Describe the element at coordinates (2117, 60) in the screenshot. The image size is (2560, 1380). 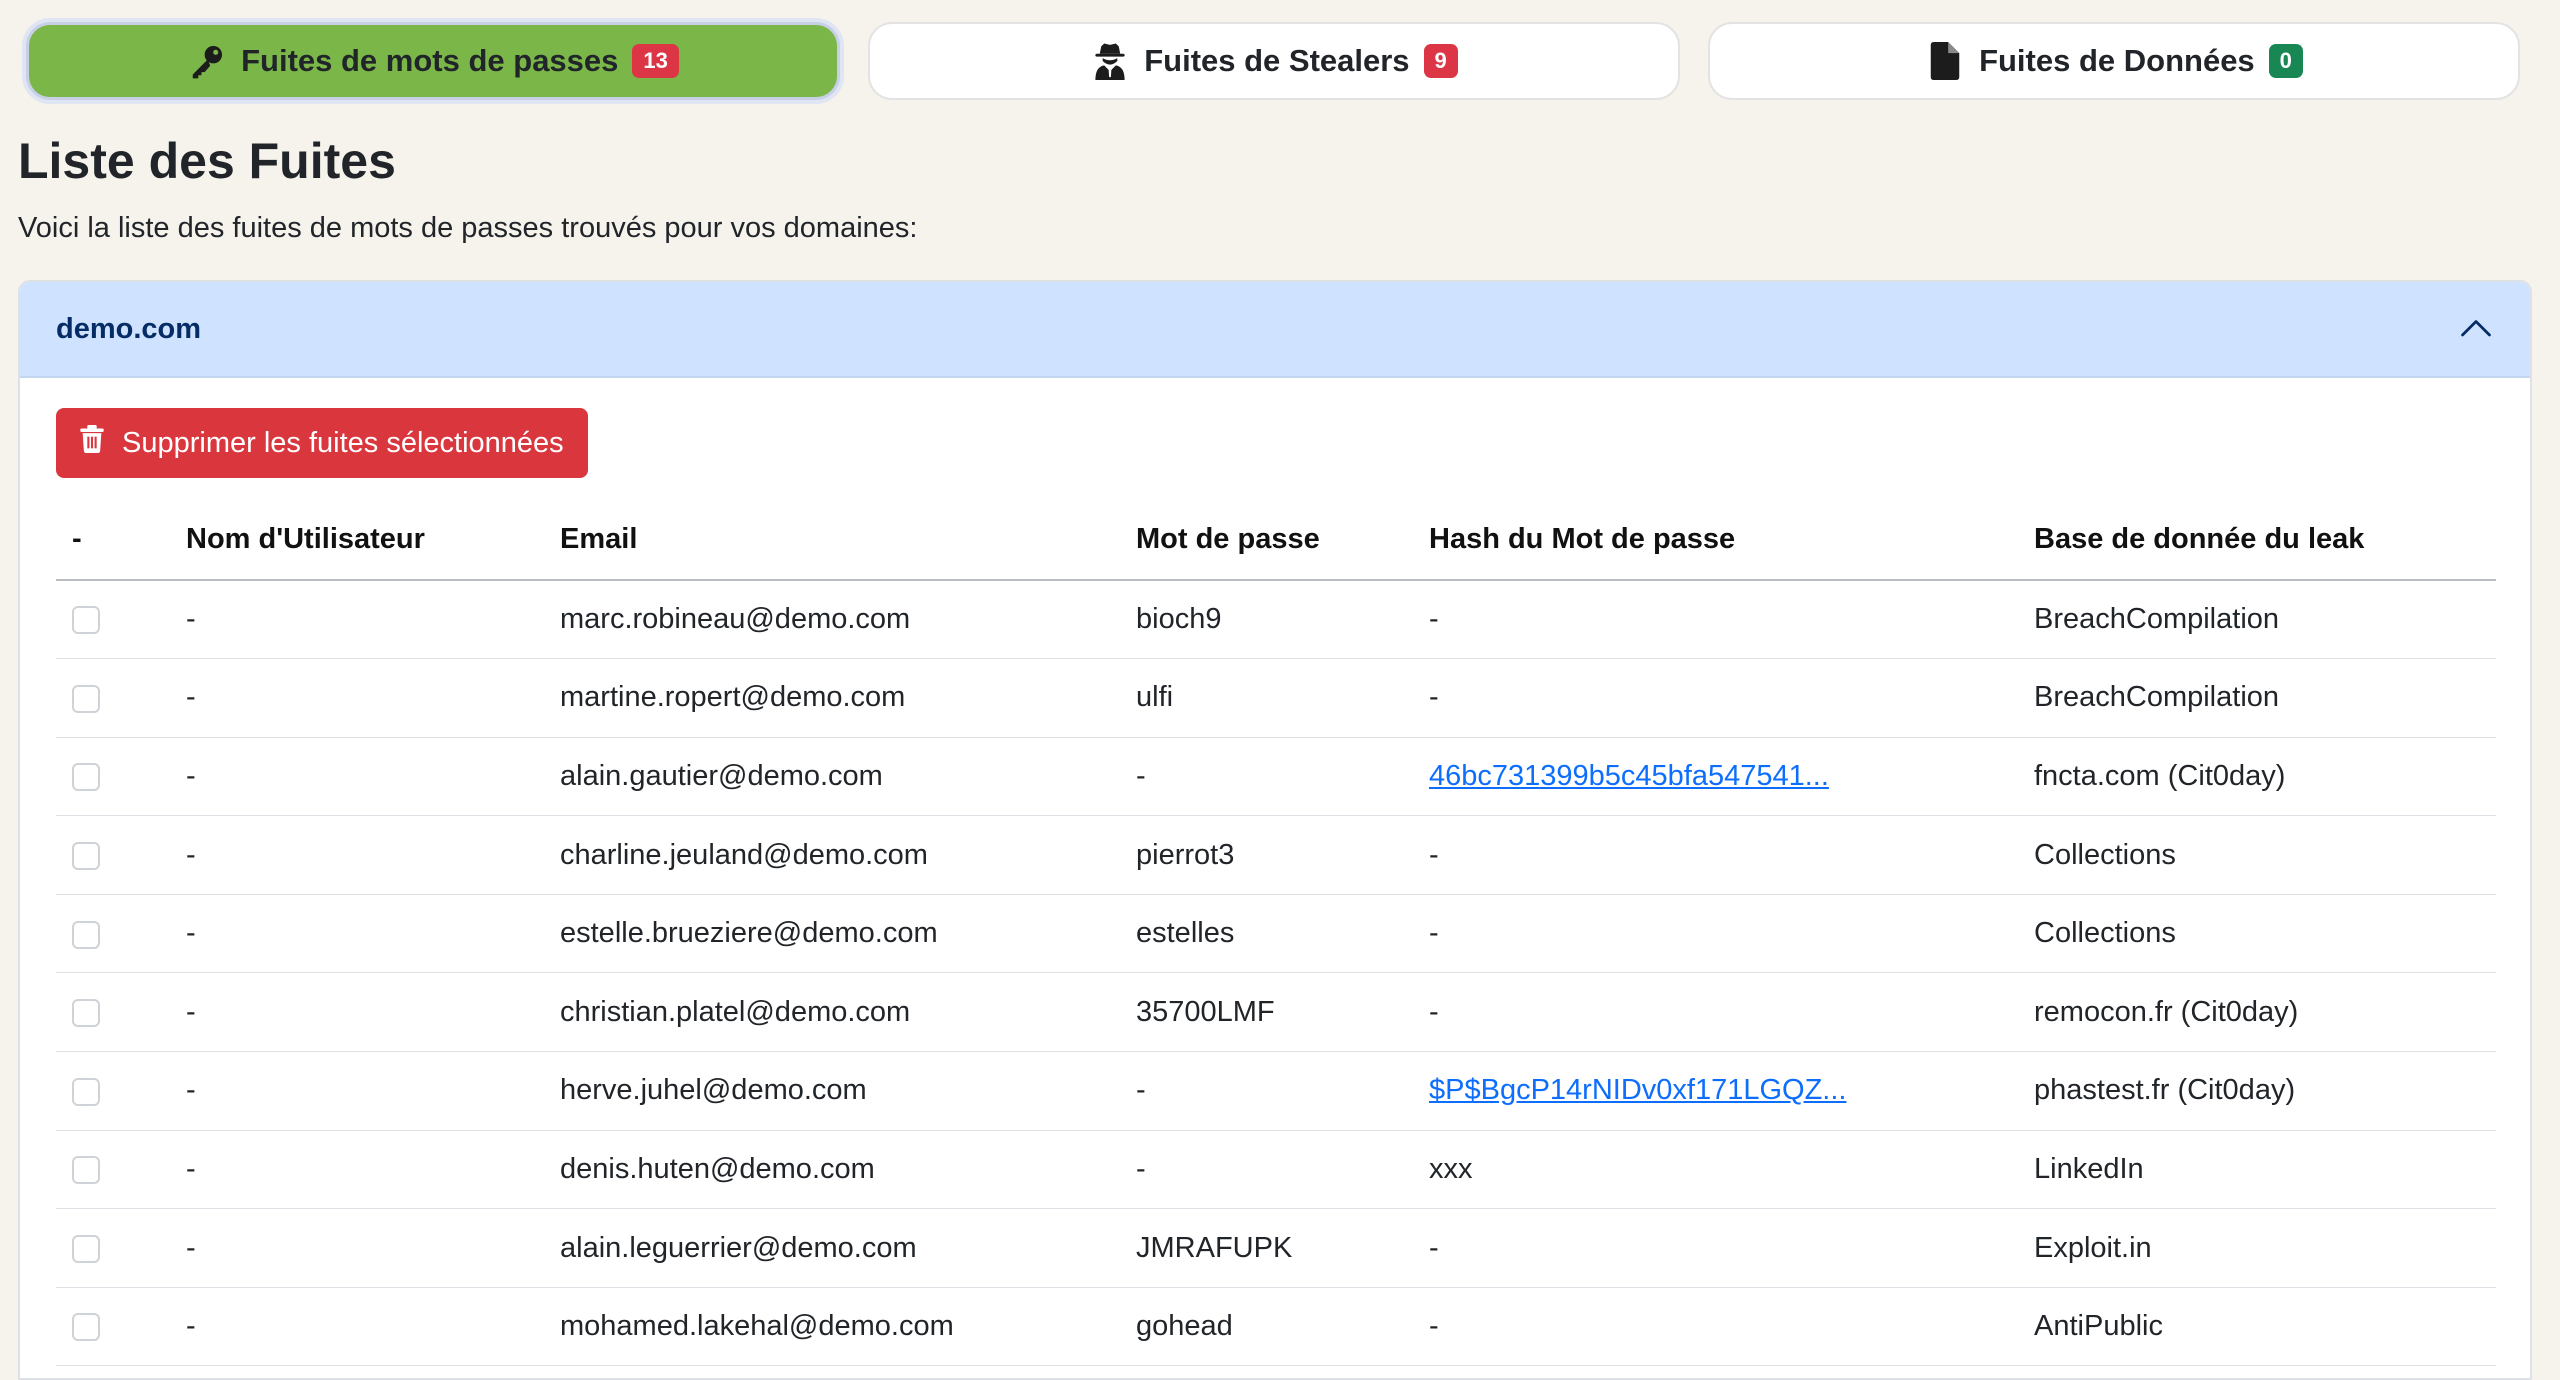
I see `tab-label: Fuites de Données` at that location.